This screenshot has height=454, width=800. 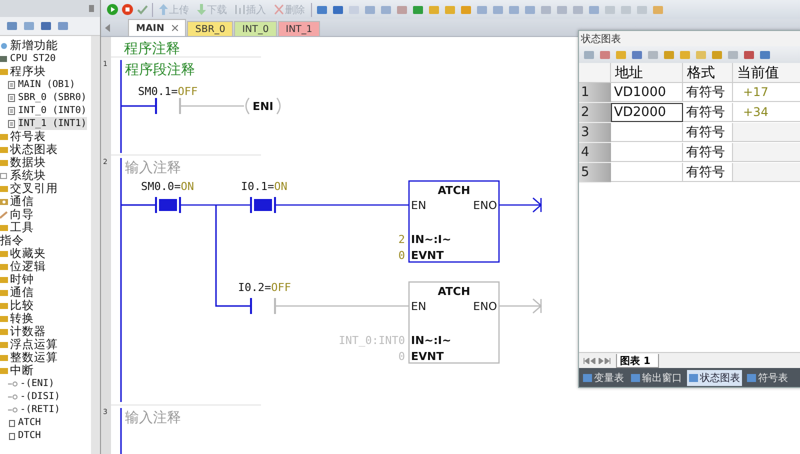 I want to click on tree-item: -(DISI), so click(x=40, y=396).